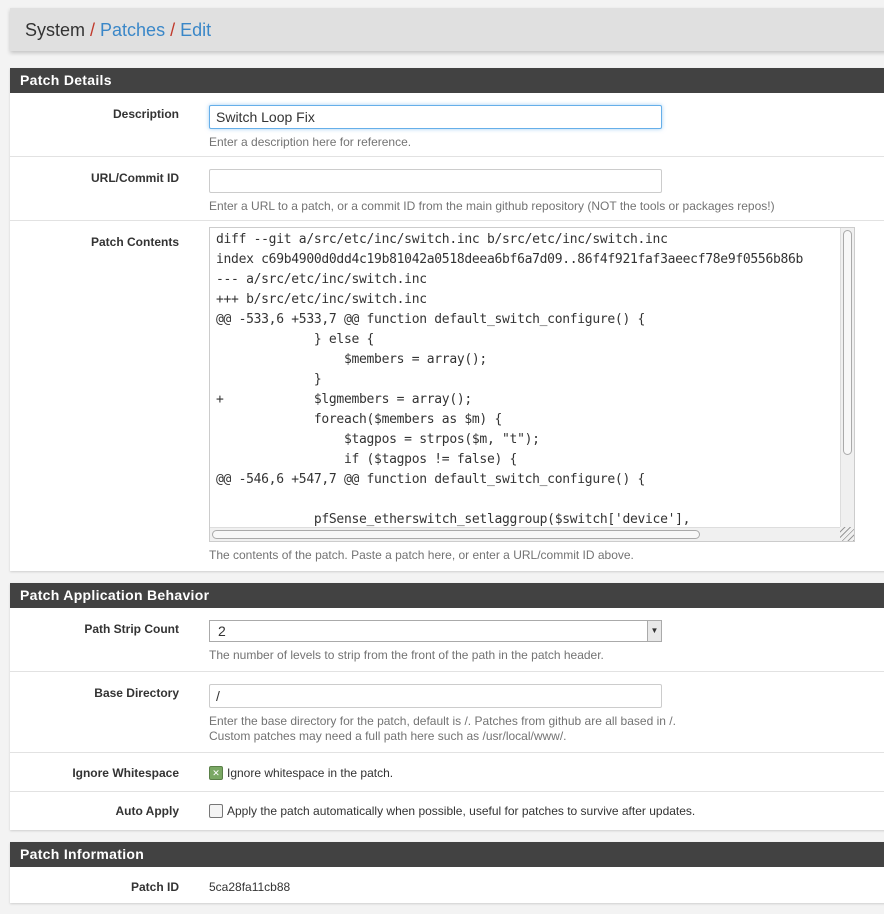 This screenshot has width=884, height=914. What do you see at coordinates (367, 459) in the screenshot?
I see `code-line: if ($tagpos != false) {` at bounding box center [367, 459].